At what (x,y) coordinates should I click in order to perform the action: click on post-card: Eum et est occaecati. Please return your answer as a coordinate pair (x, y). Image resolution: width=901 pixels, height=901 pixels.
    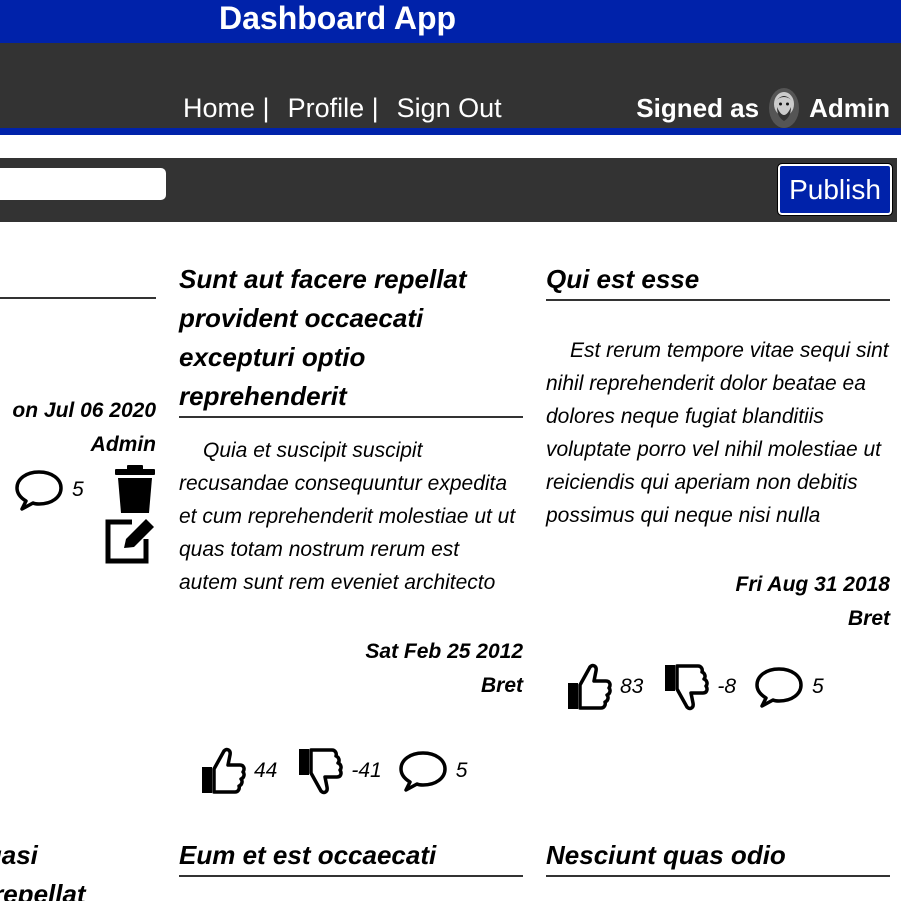
    Looking at the image, I should click on (351, 856).